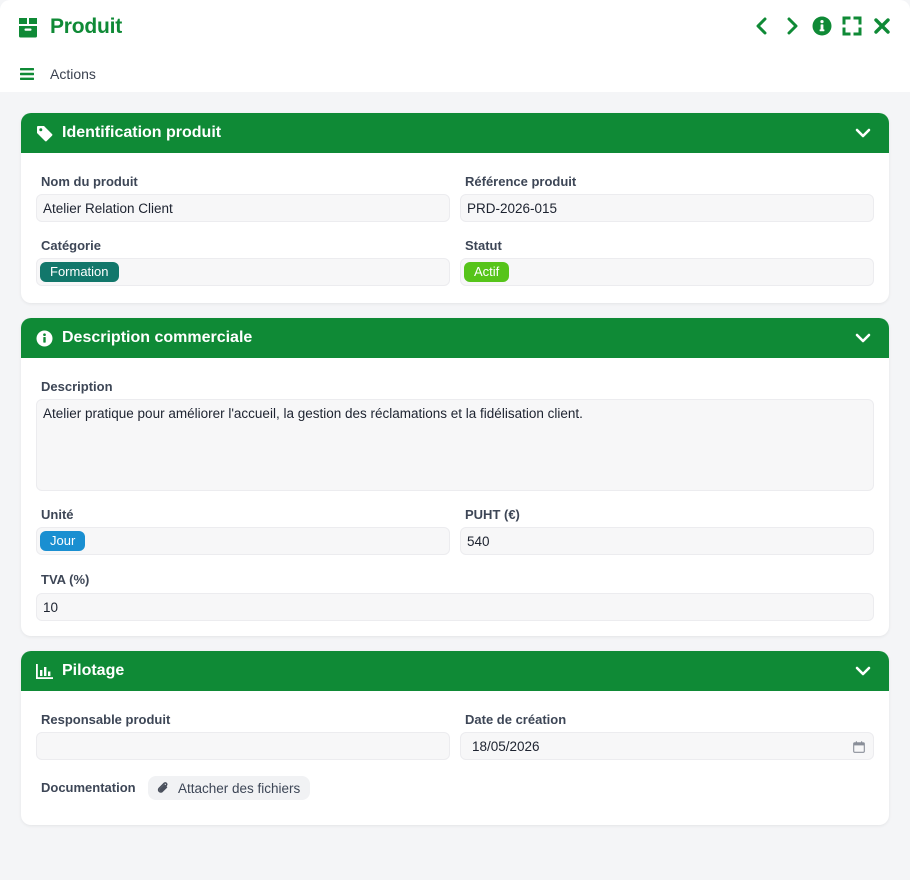 This screenshot has width=910, height=880. Describe the element at coordinates (65, 579) in the screenshot. I see `tva-label: TVA (%)` at that location.